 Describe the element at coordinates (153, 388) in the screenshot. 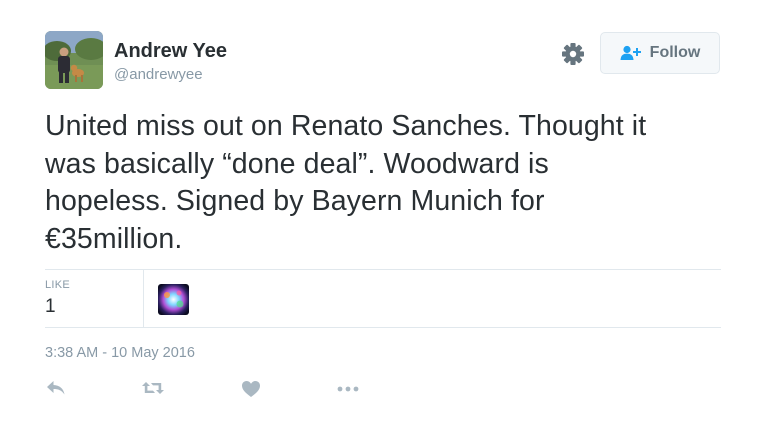

I see `retweet-icon` at that location.